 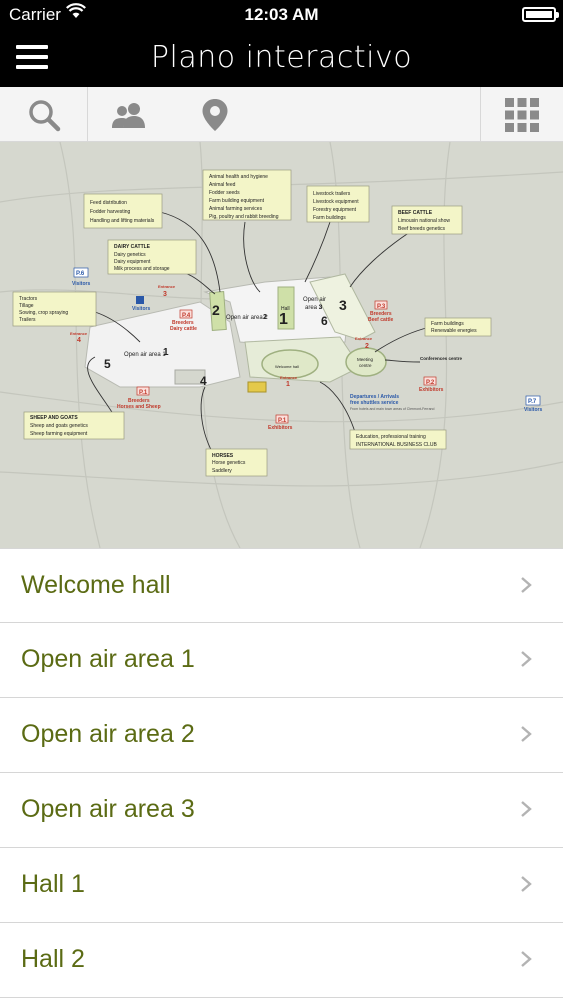 What do you see at coordinates (454, 331) in the screenshot?
I see `svg-text: Renewable energies` at bounding box center [454, 331].